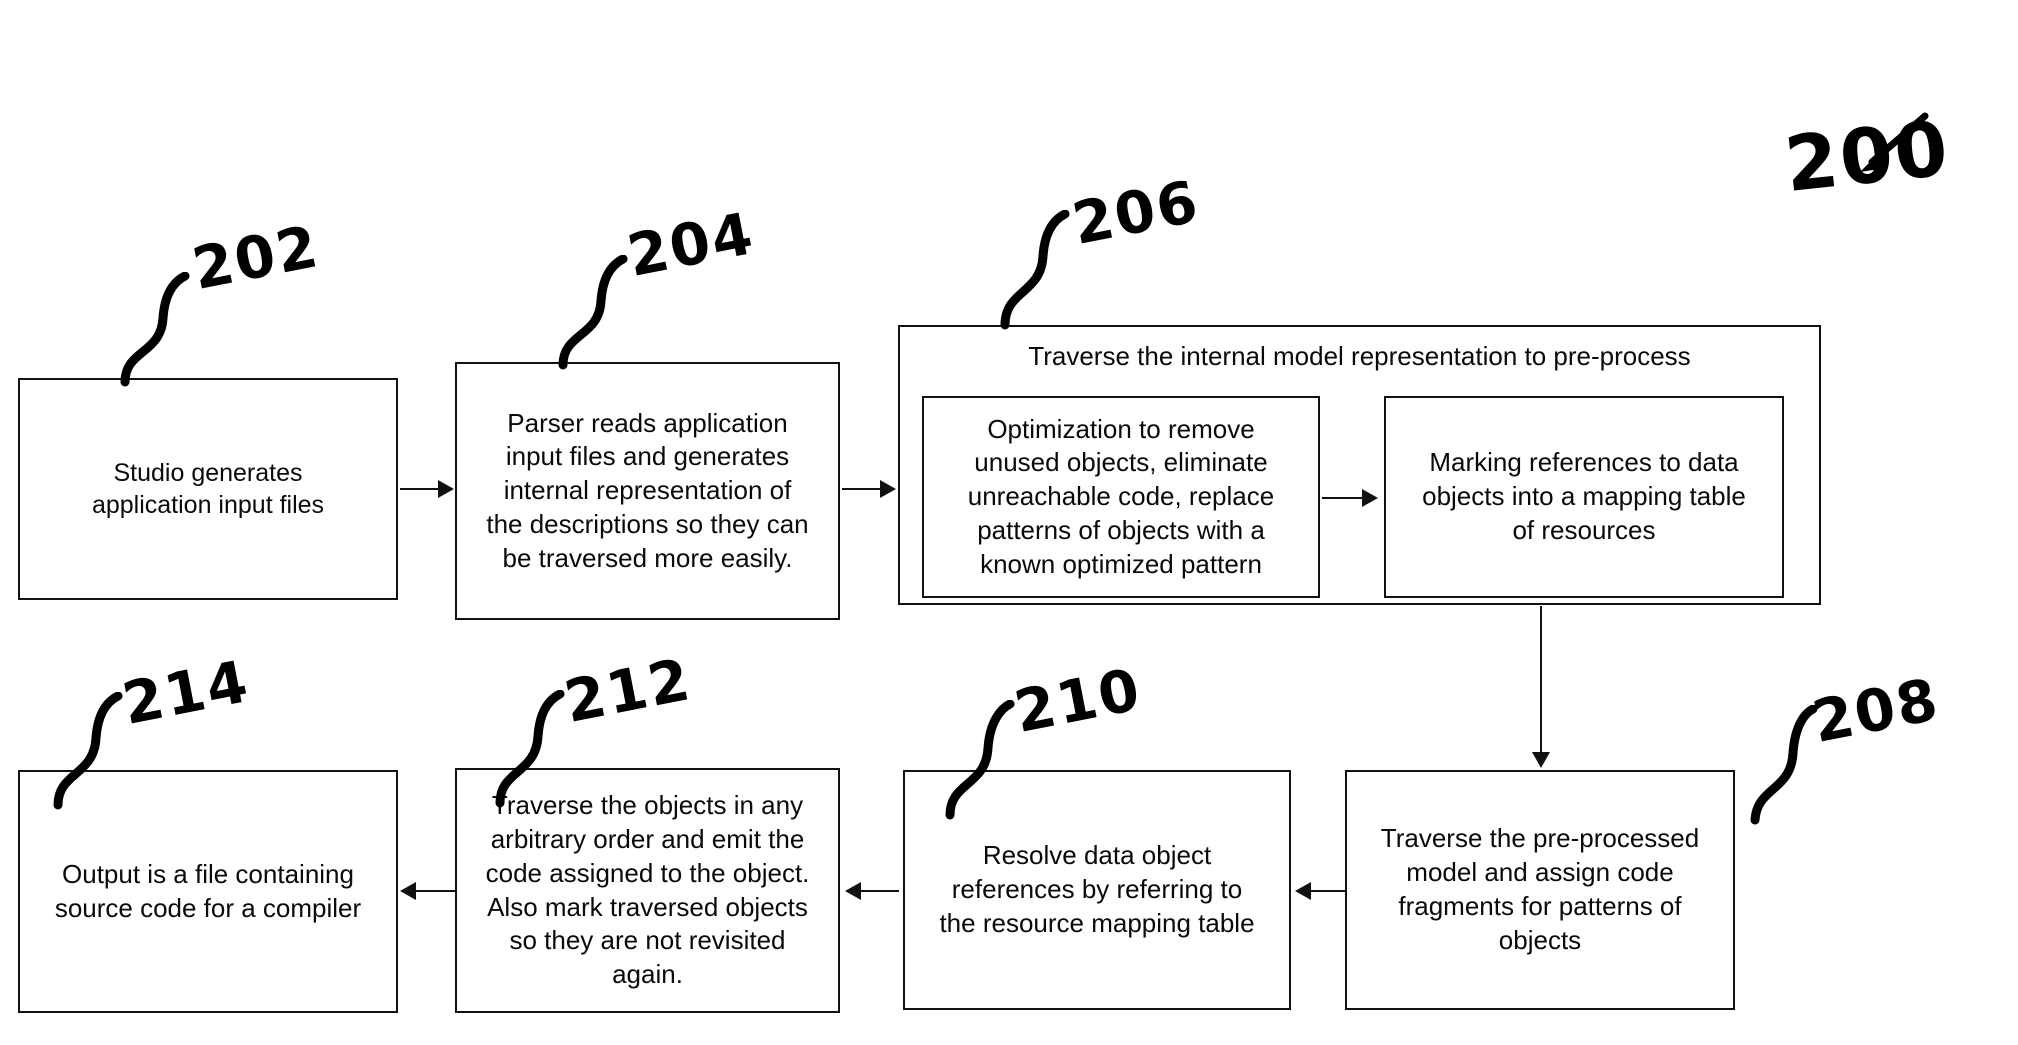  I want to click on reference-numeral-204: 204, so click(691, 244).